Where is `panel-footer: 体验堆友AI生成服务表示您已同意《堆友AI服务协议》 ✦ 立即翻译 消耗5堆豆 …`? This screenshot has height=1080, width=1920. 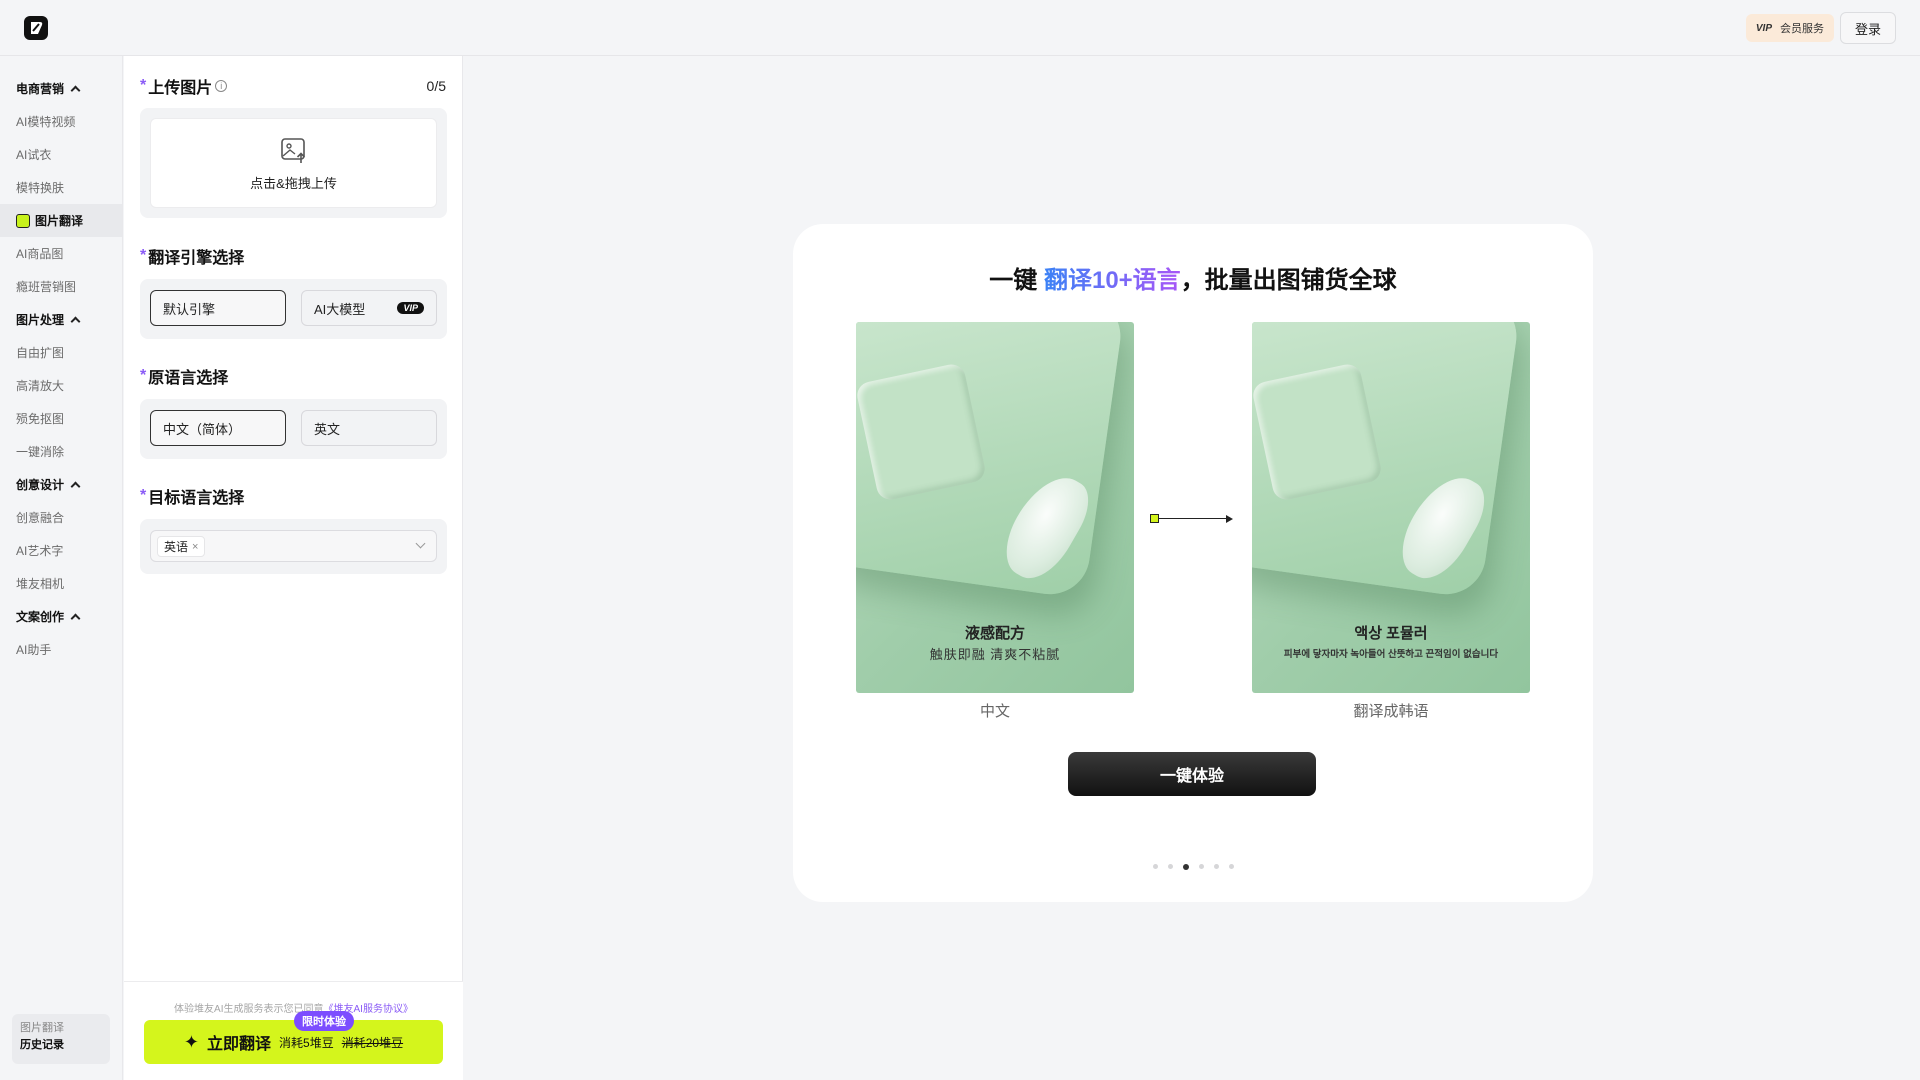 panel-footer: 体验堆友AI生成服务表示您已同意《堆友AI服务协议》 ✦ 立即翻译 消耗5堆豆 … is located at coordinates (293, 1030).